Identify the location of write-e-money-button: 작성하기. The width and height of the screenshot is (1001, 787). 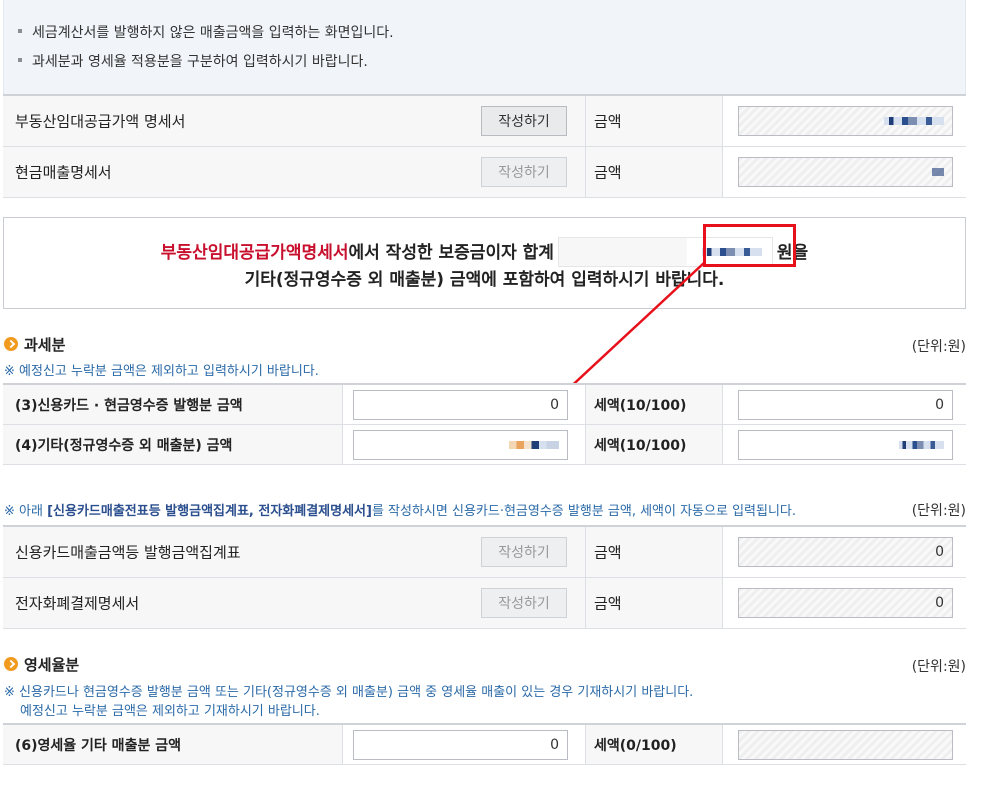
(524, 603).